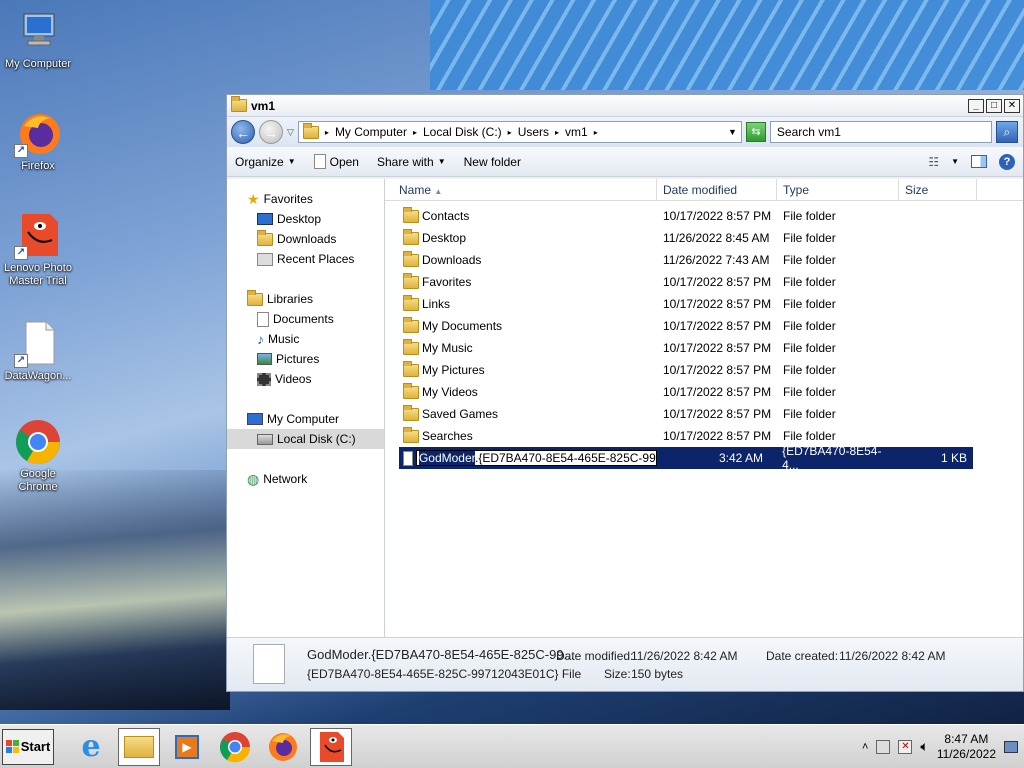 This screenshot has width=1024, height=768. Describe the element at coordinates (732, 132) in the screenshot. I see `address-dropdown-icon: ▼` at that location.